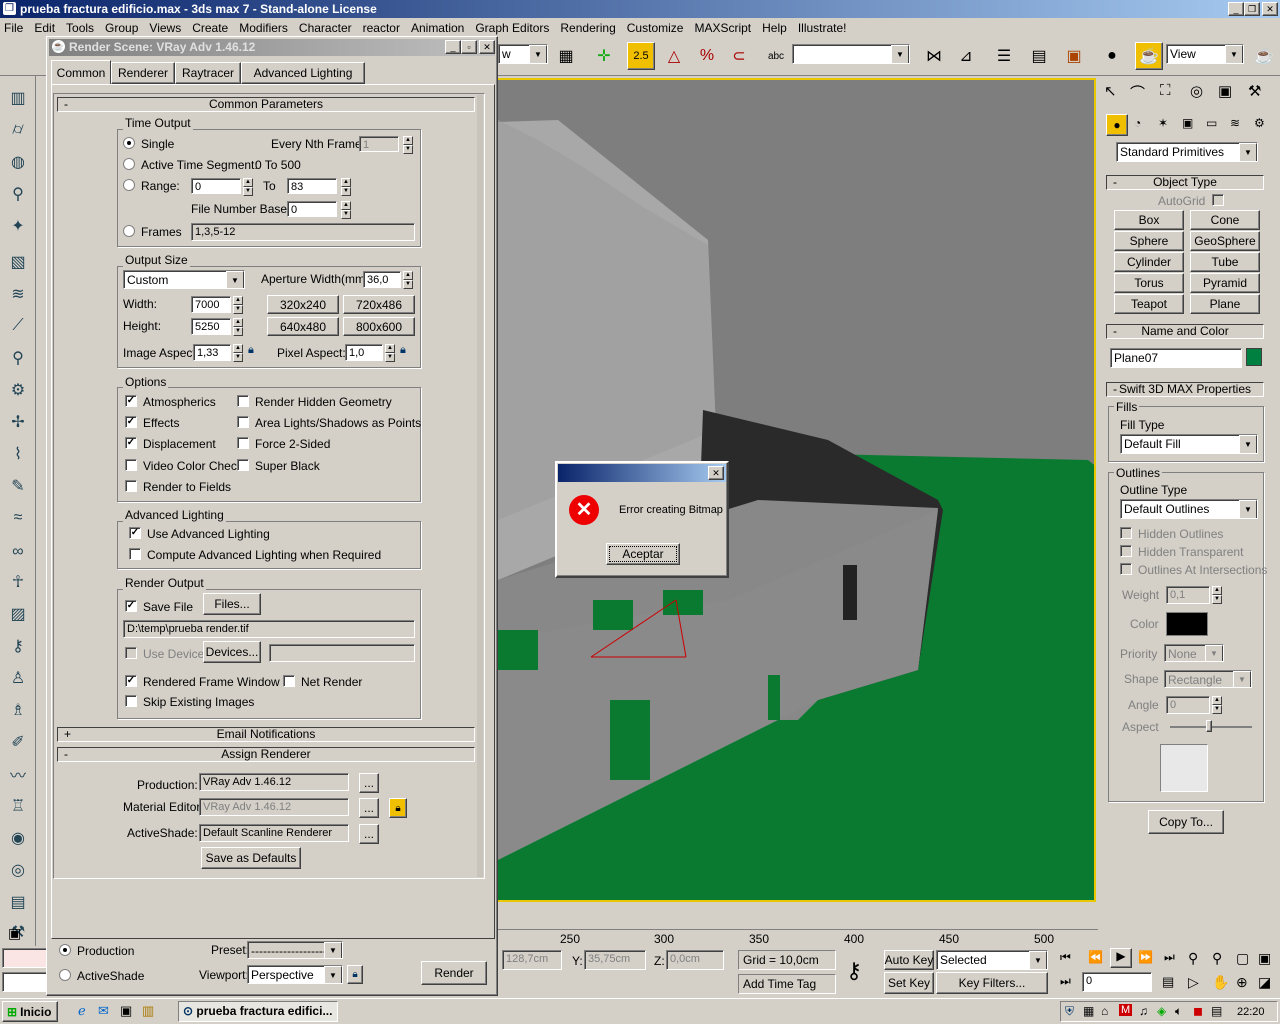 This screenshot has width=1280, height=1024. Describe the element at coordinates (355, 974) in the screenshot. I see `viewport-lock-icon: 🔒︎` at that location.